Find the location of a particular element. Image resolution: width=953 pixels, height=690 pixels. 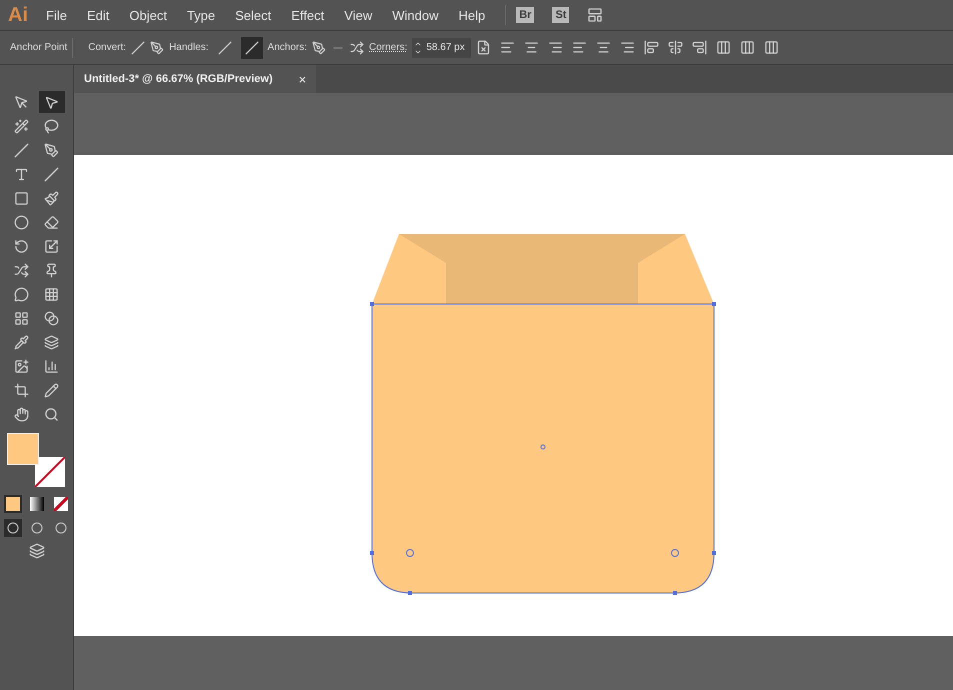

square-icon is located at coordinates (21, 198).